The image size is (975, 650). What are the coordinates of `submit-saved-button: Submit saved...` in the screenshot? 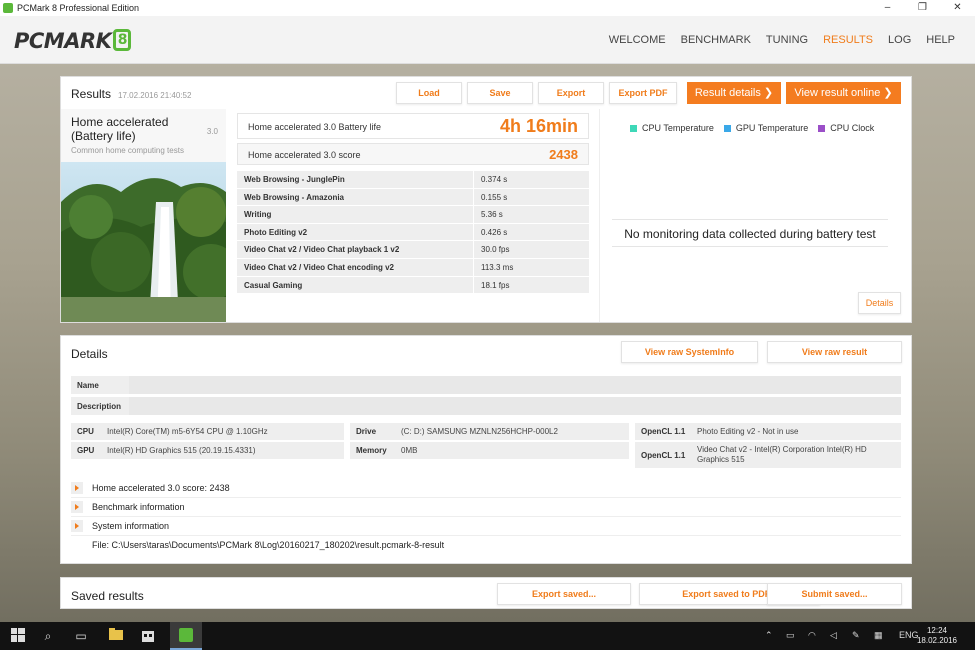 It's located at (834, 594).